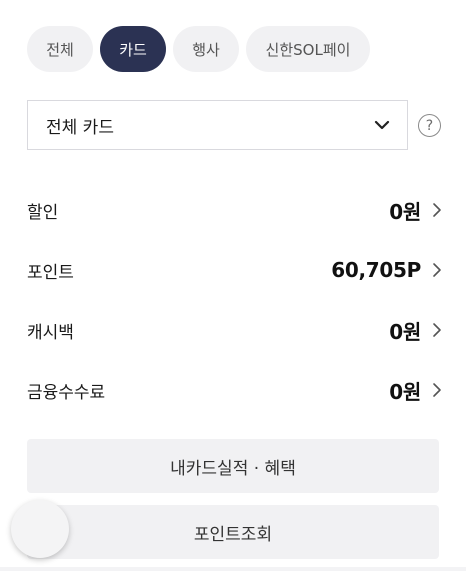 This screenshot has height=571, width=466. I want to click on tab-card: 카드, so click(133, 49).